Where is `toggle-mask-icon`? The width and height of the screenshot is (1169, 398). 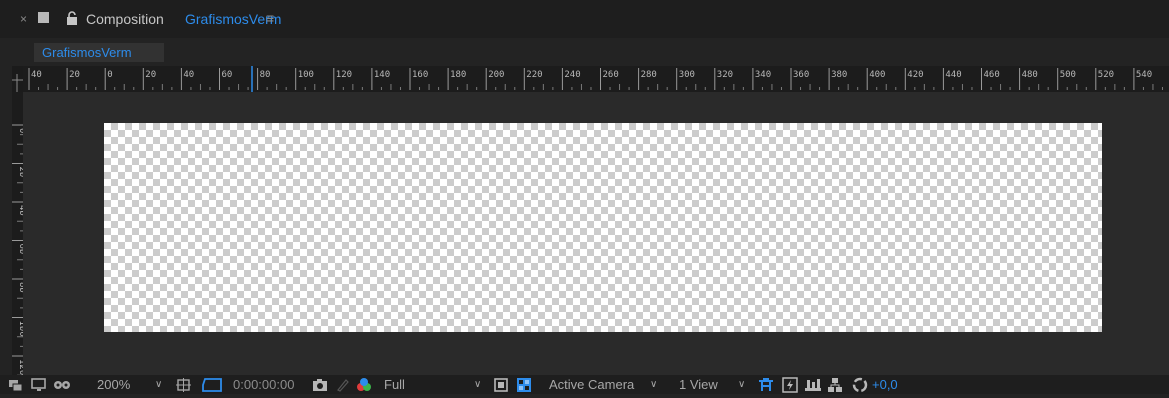 toggle-mask-icon is located at coordinates (501, 387).